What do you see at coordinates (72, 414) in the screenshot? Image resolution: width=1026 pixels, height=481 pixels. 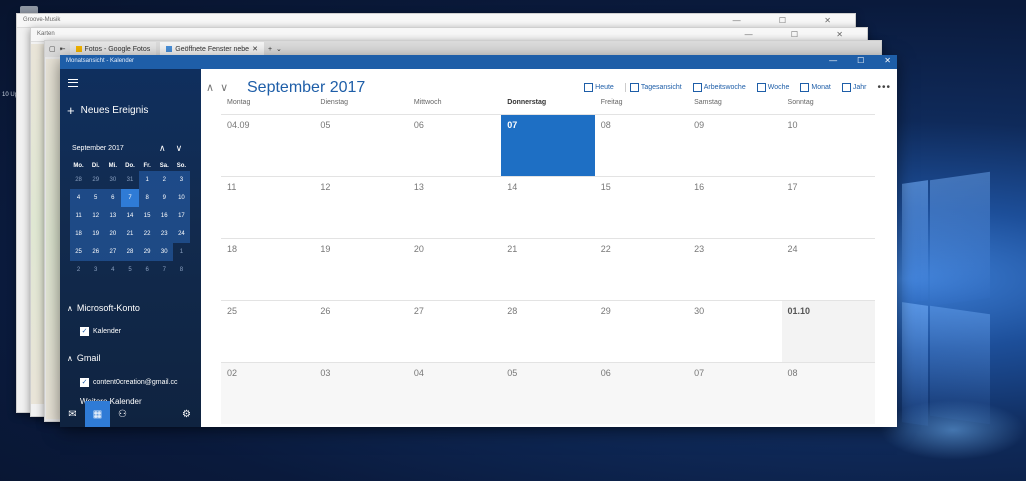 I see `mail-icon: ✉` at bounding box center [72, 414].